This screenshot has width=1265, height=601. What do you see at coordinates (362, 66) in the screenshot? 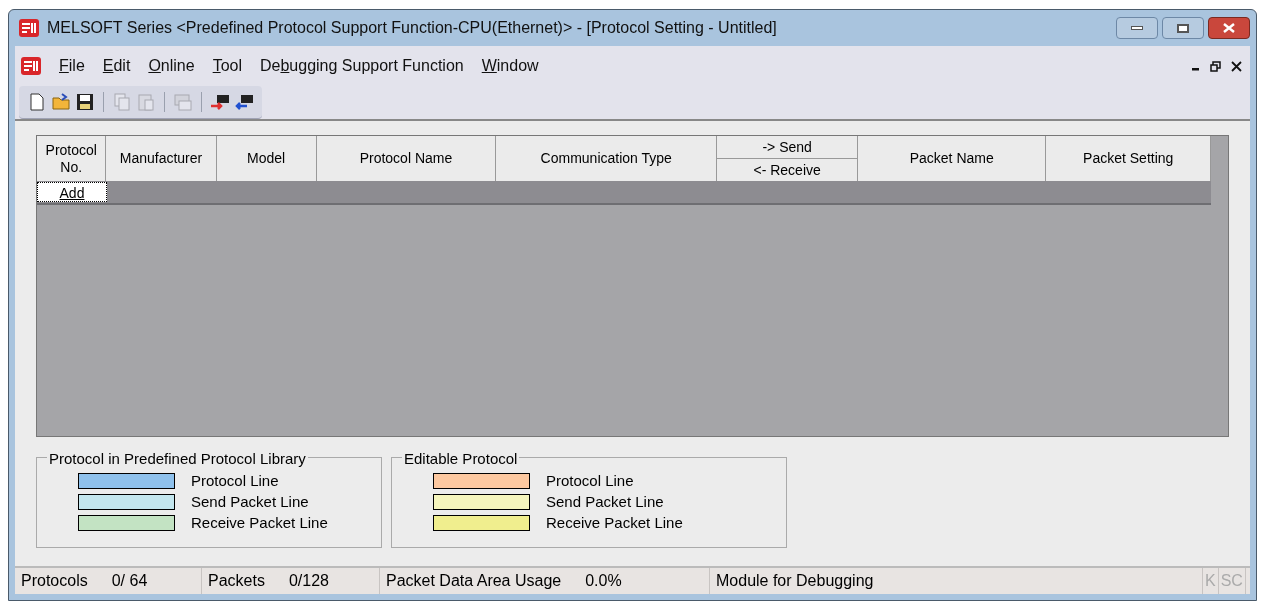
I see `menu-item: Debugging Support Function` at bounding box center [362, 66].